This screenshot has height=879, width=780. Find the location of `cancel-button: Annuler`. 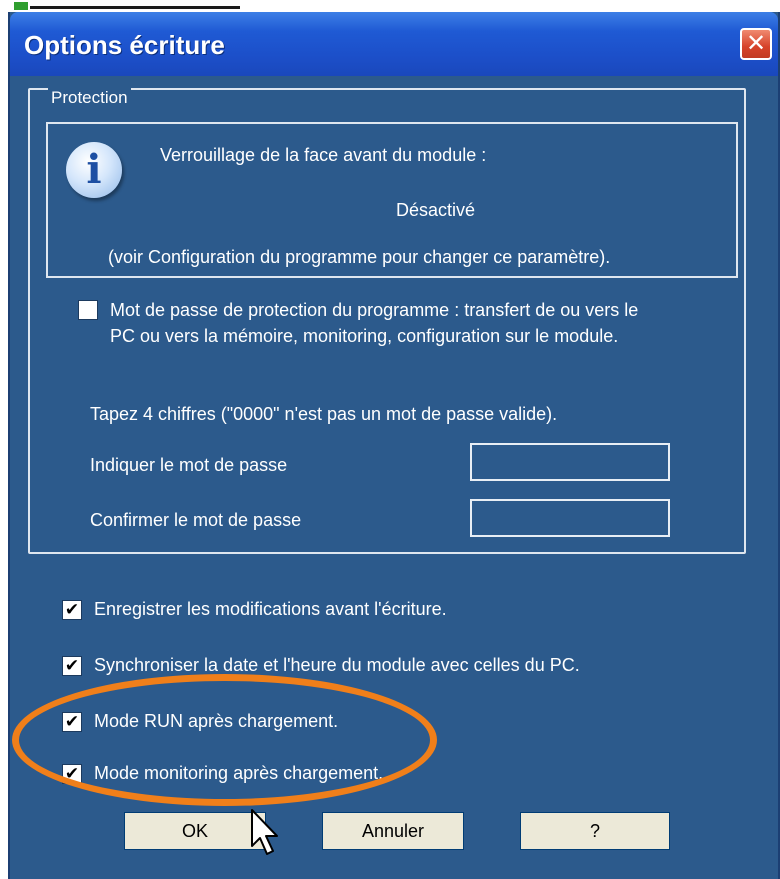

cancel-button: Annuler is located at coordinates (393, 831).